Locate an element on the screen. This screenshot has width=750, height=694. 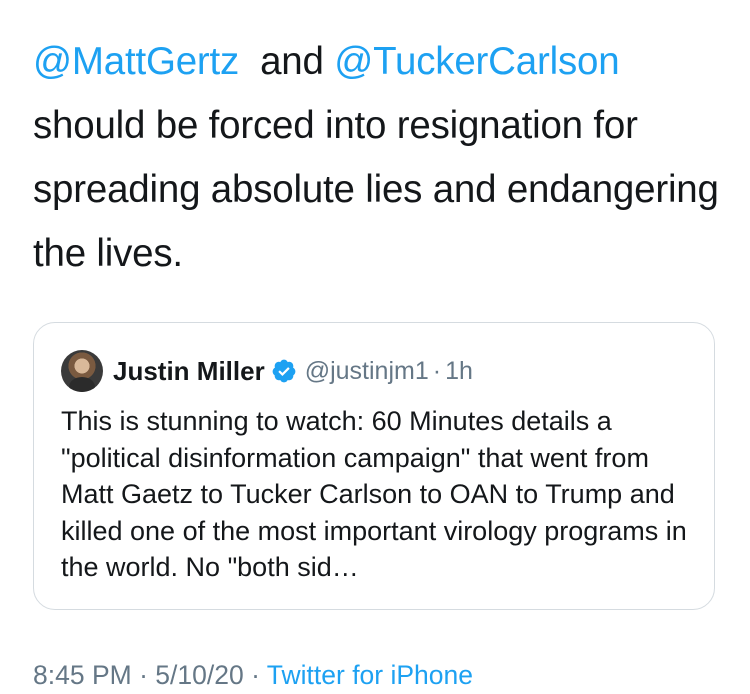
user-avatar-icon is located at coordinates (82, 371).